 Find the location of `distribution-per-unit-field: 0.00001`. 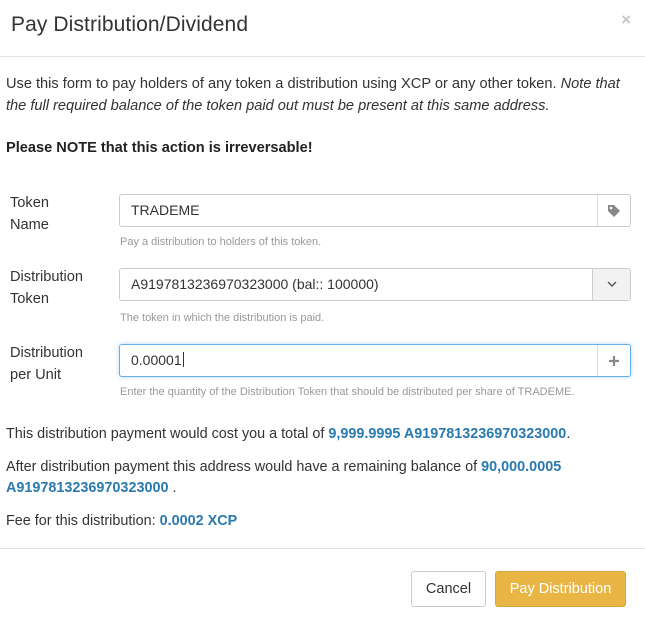

distribution-per-unit-field: 0.00001 is located at coordinates (157, 360).